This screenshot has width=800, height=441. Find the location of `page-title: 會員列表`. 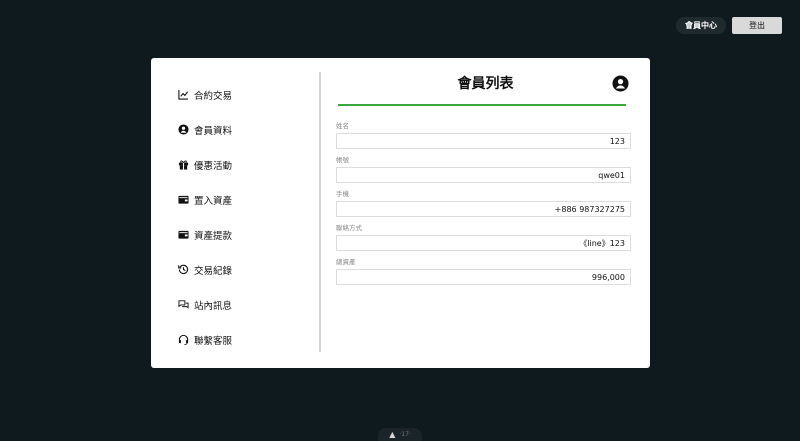

page-title: 會員列表 is located at coordinates (485, 84).